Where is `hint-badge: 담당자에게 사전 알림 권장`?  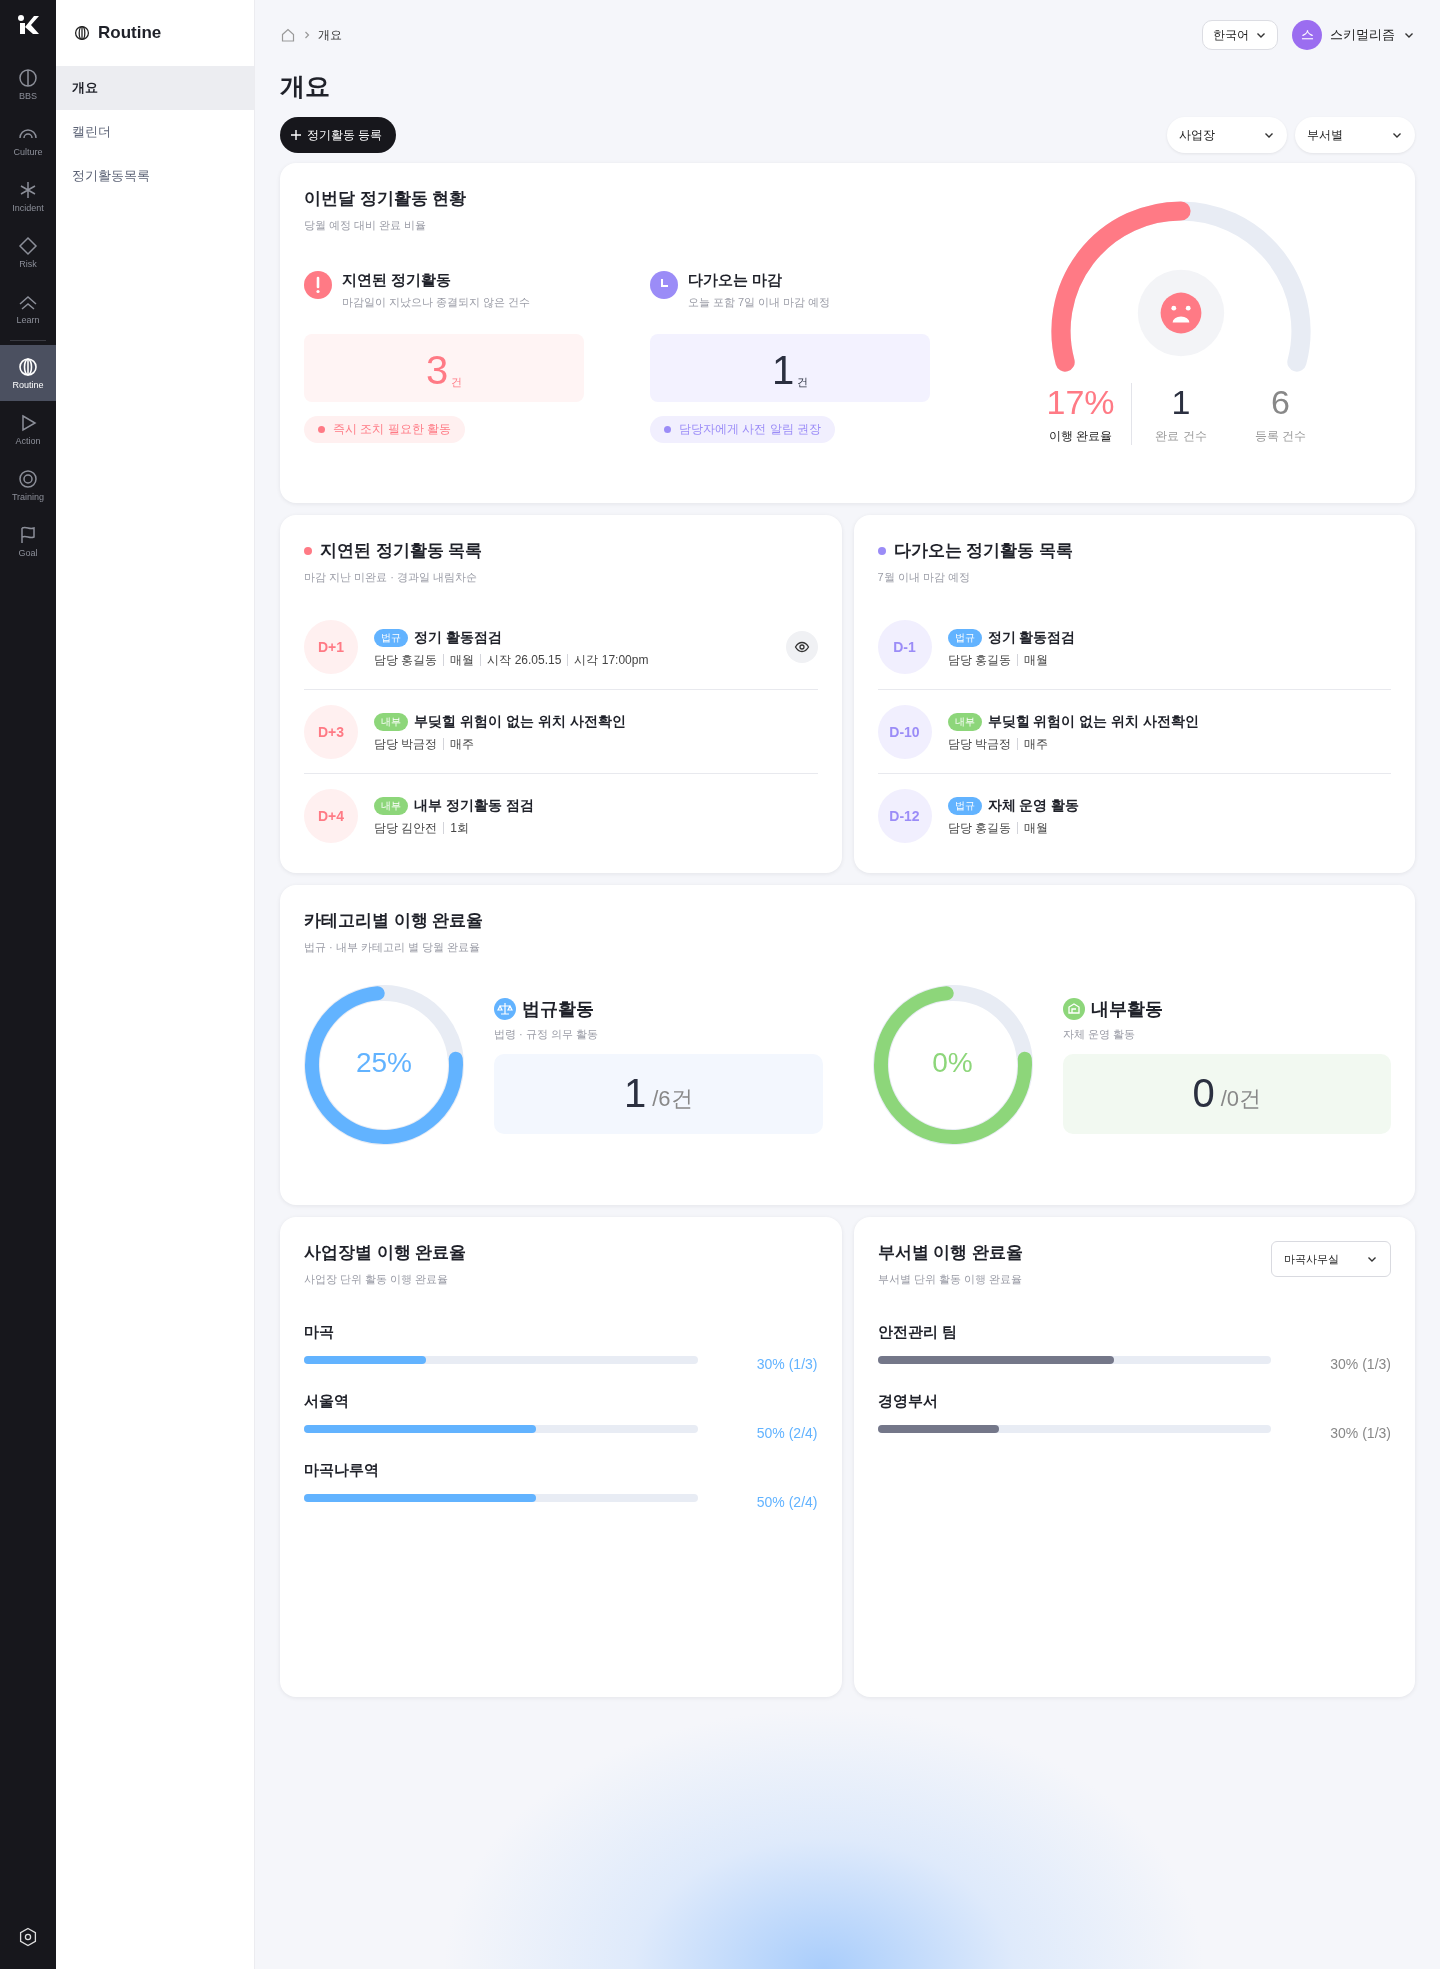
hint-badge: 담당자에게 사전 알림 권장 is located at coordinates (742, 429).